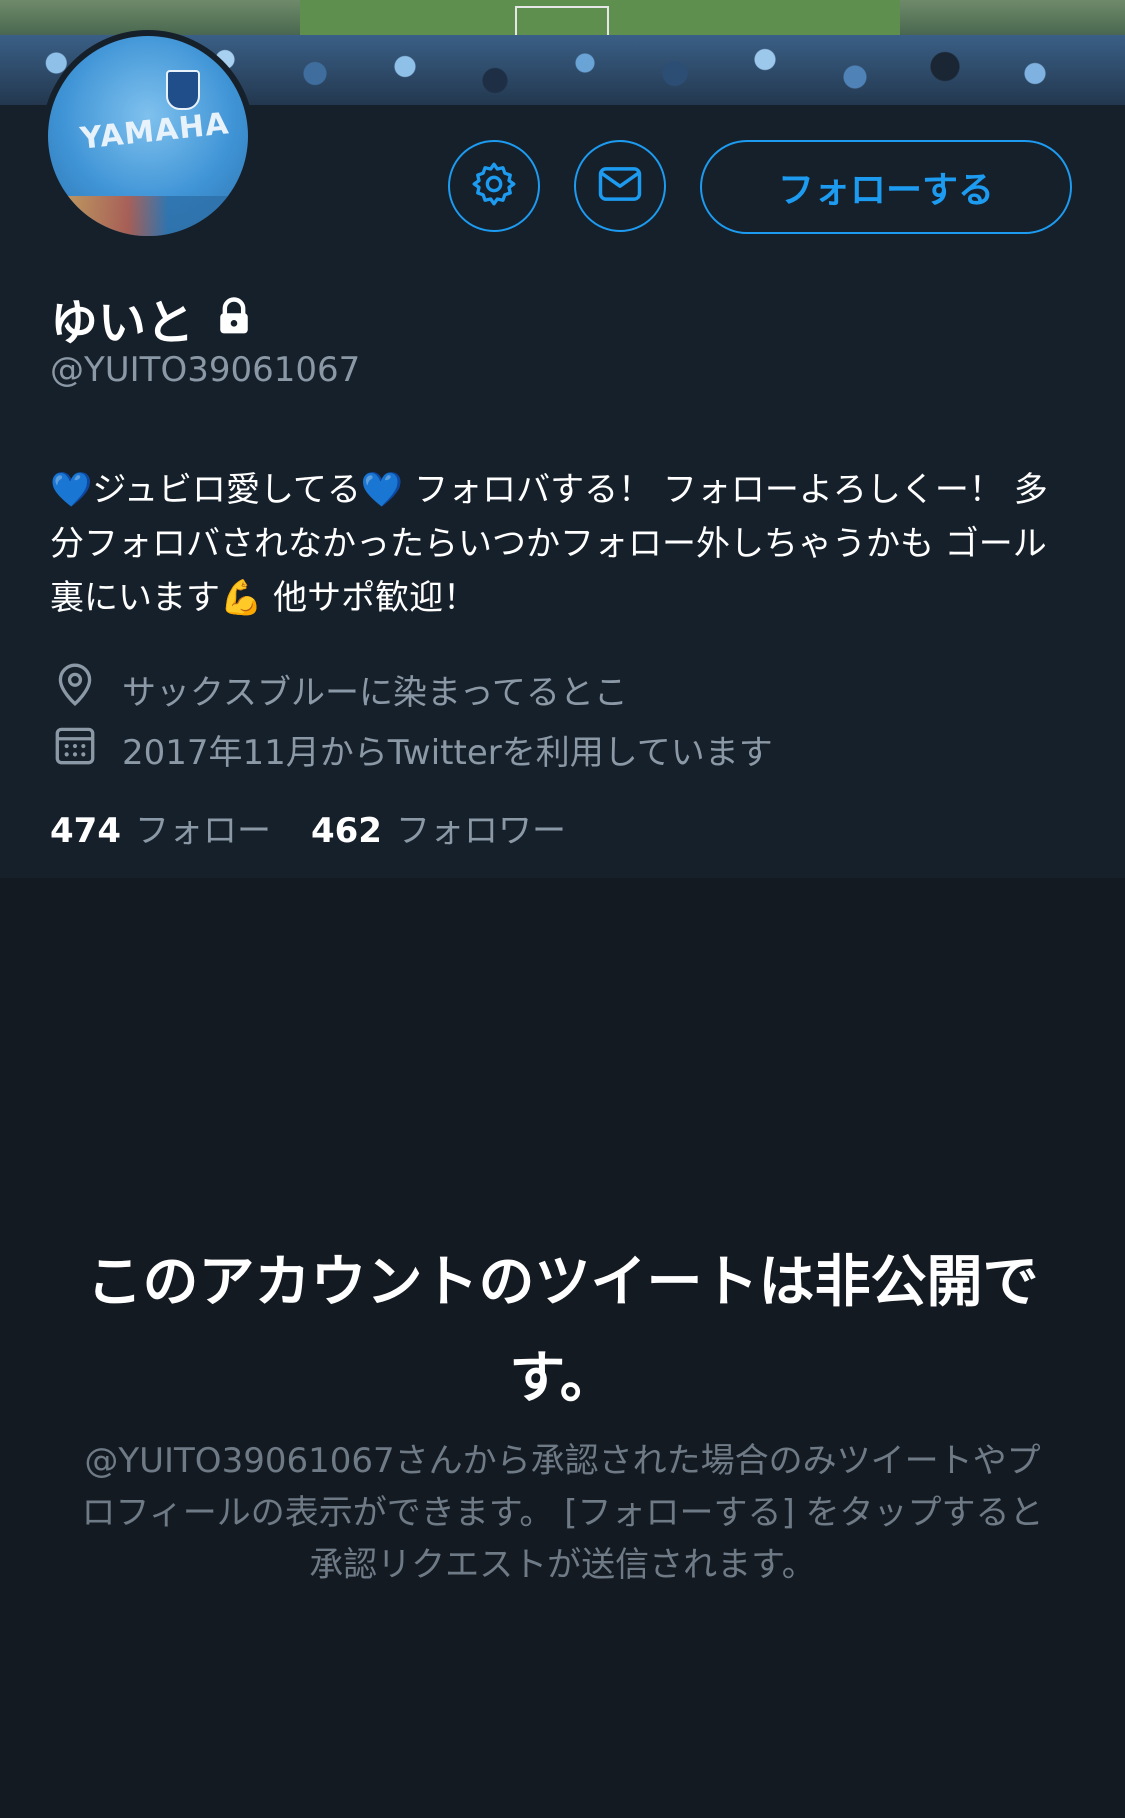  What do you see at coordinates (75, 689) in the screenshot?
I see `location-icon` at bounding box center [75, 689].